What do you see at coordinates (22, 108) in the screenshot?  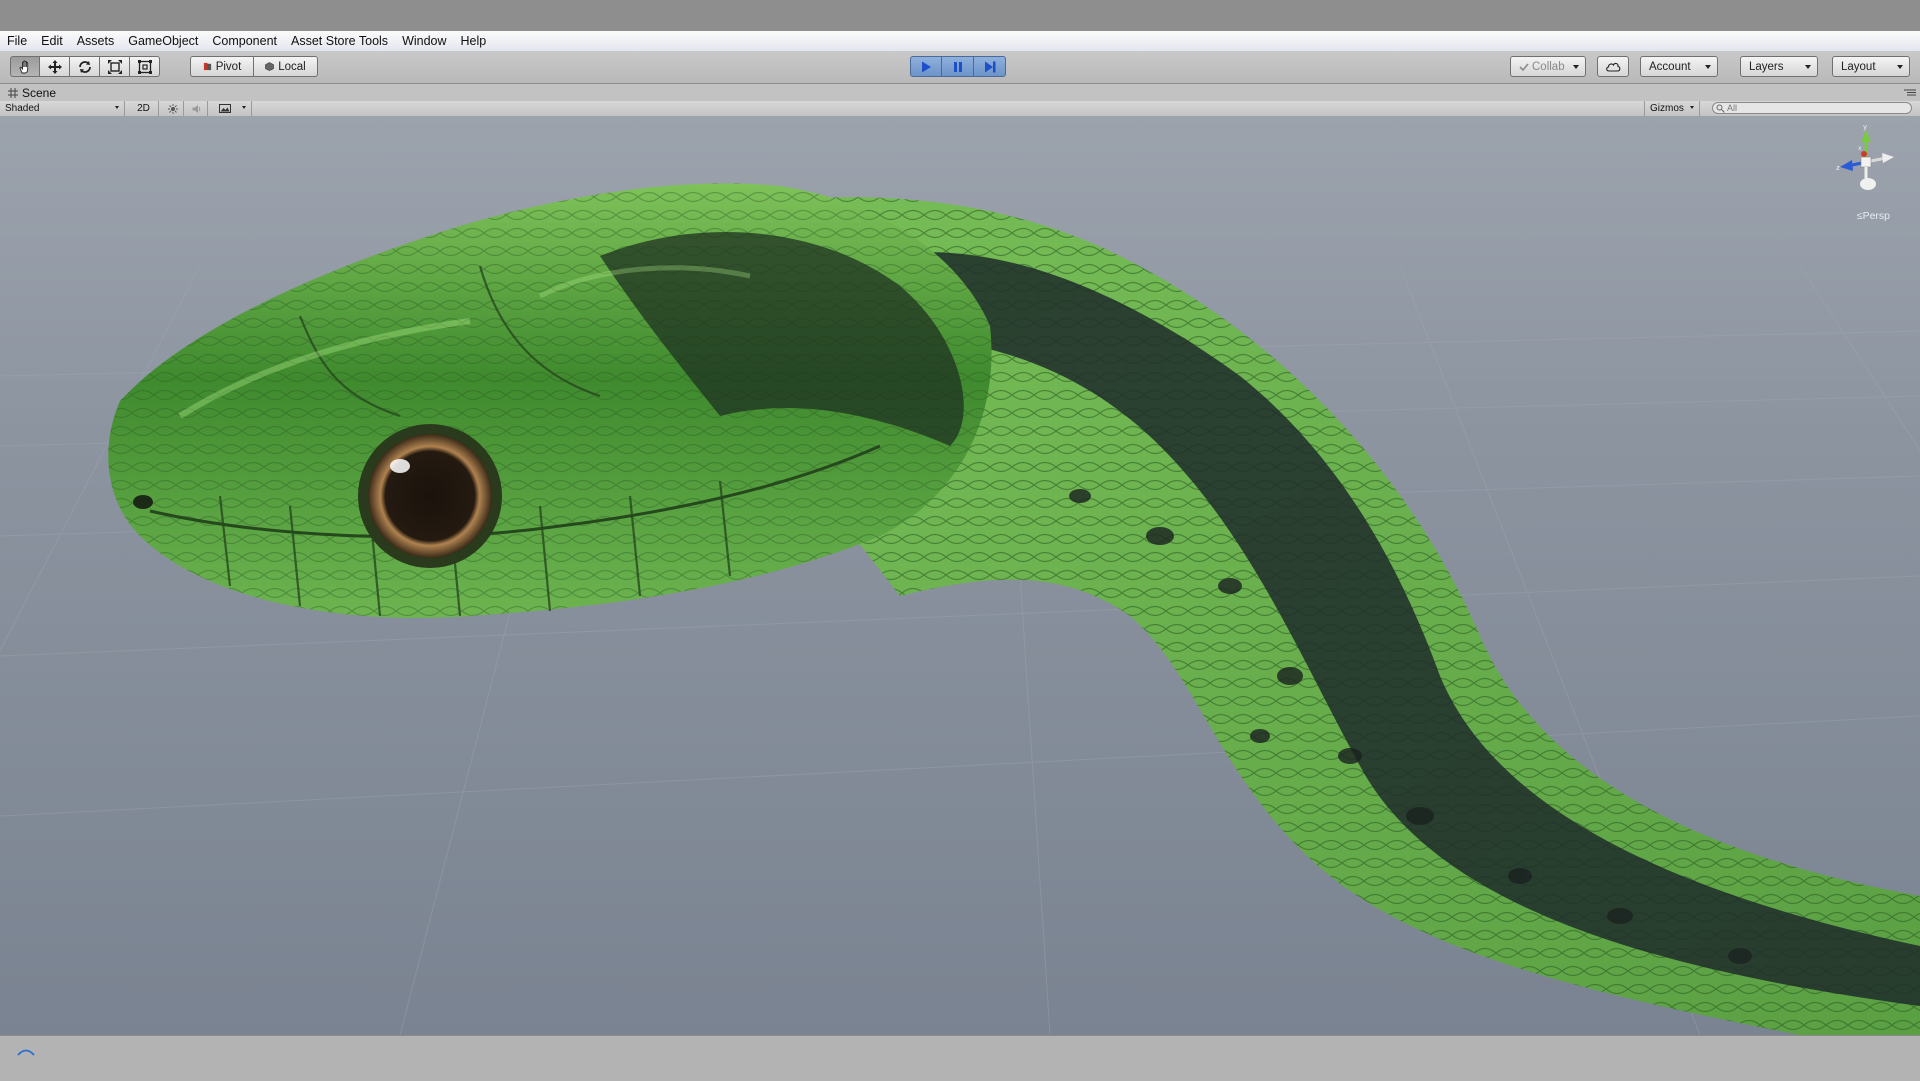 I see `draw-mode-label: Shaded` at bounding box center [22, 108].